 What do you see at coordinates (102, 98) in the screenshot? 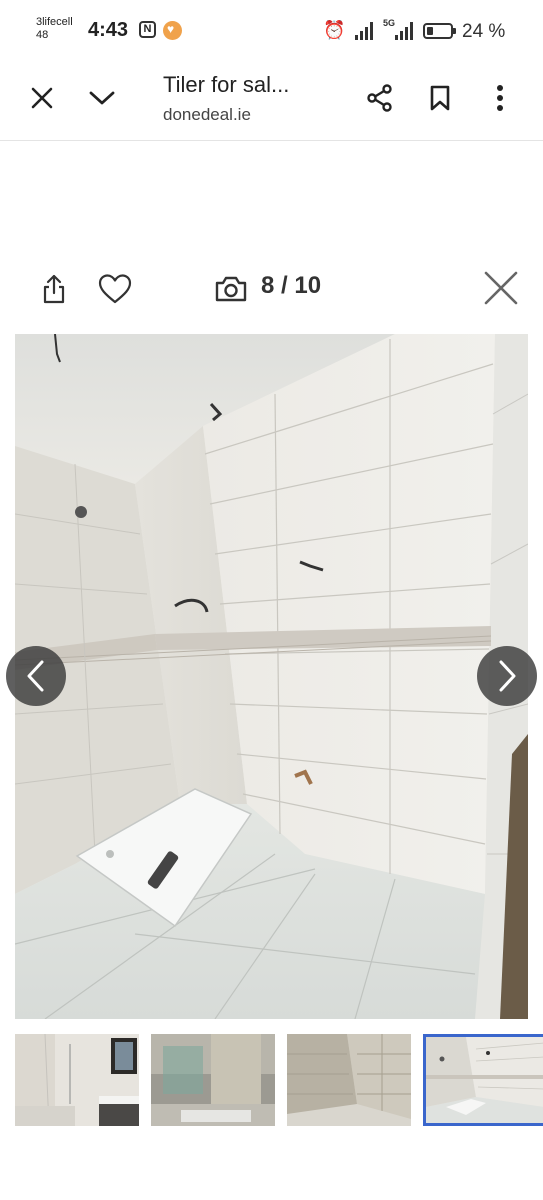
I see `chevron-down-icon` at bounding box center [102, 98].